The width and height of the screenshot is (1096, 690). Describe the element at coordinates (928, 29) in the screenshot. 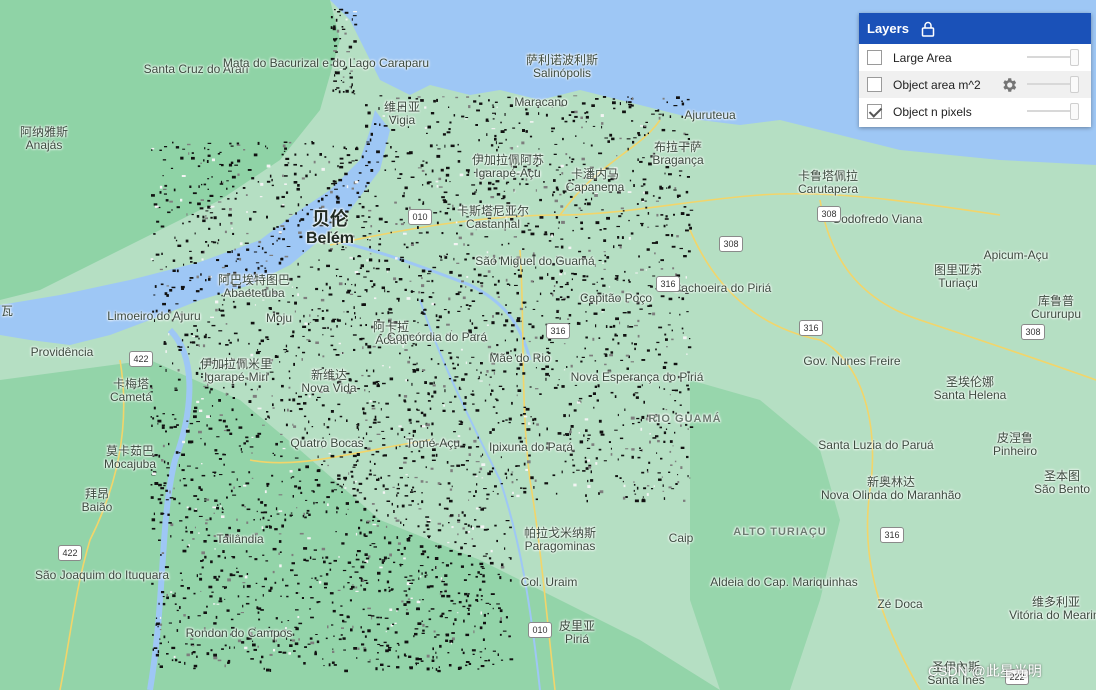

I see `lock-icon` at that location.